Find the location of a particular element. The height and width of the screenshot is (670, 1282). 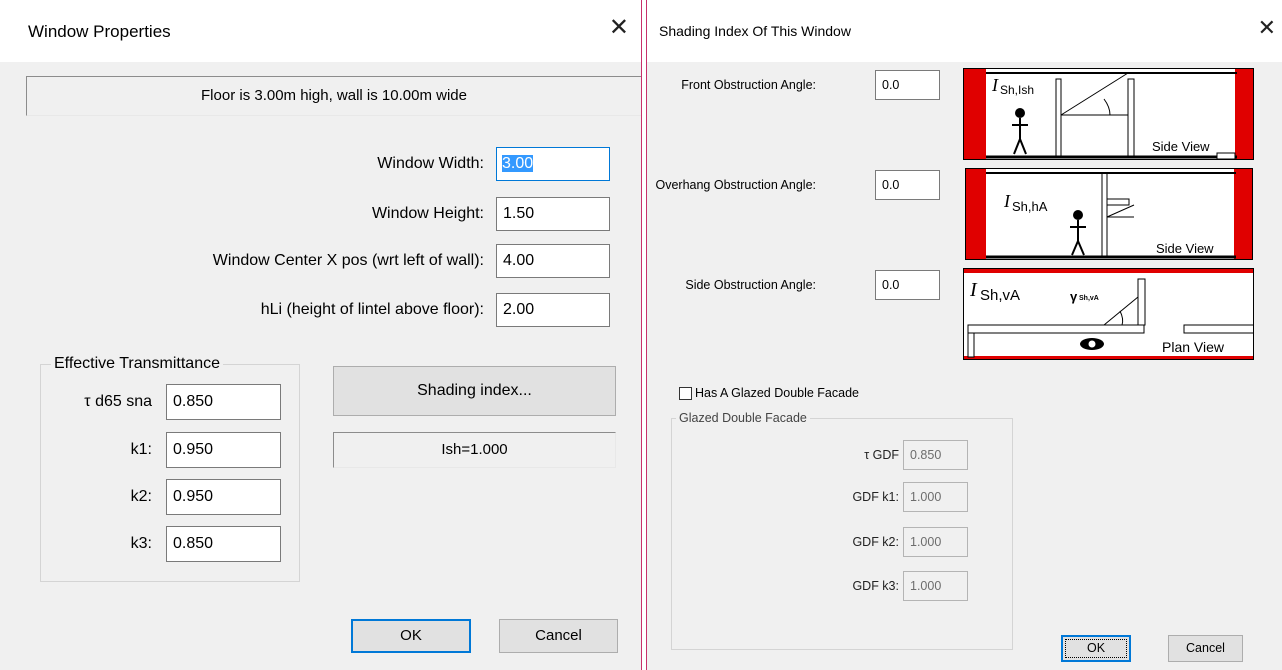

info-bar: Floor is 3.00m high, wall is 10.00m wide is located at coordinates (333, 96).